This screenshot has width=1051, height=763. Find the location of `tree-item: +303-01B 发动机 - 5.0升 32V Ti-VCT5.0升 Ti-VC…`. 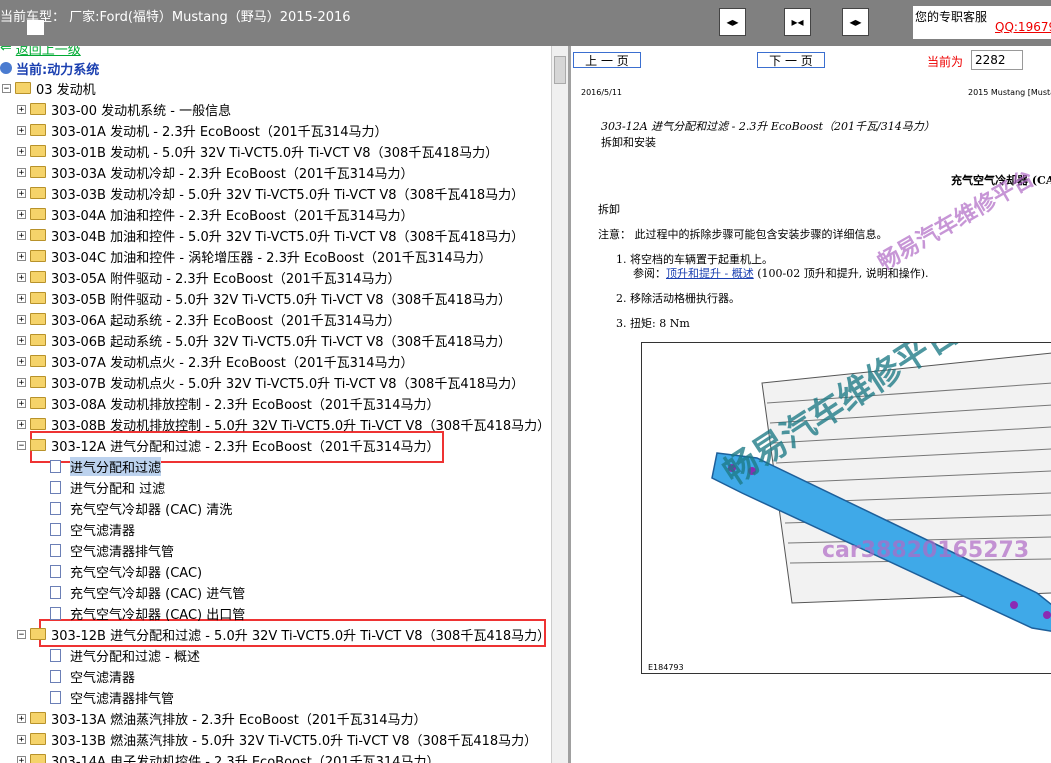

tree-item: +303-01B 发动机 - 5.0升 32V Ti-VCT5.0升 Ti-VC… is located at coordinates (257, 151).